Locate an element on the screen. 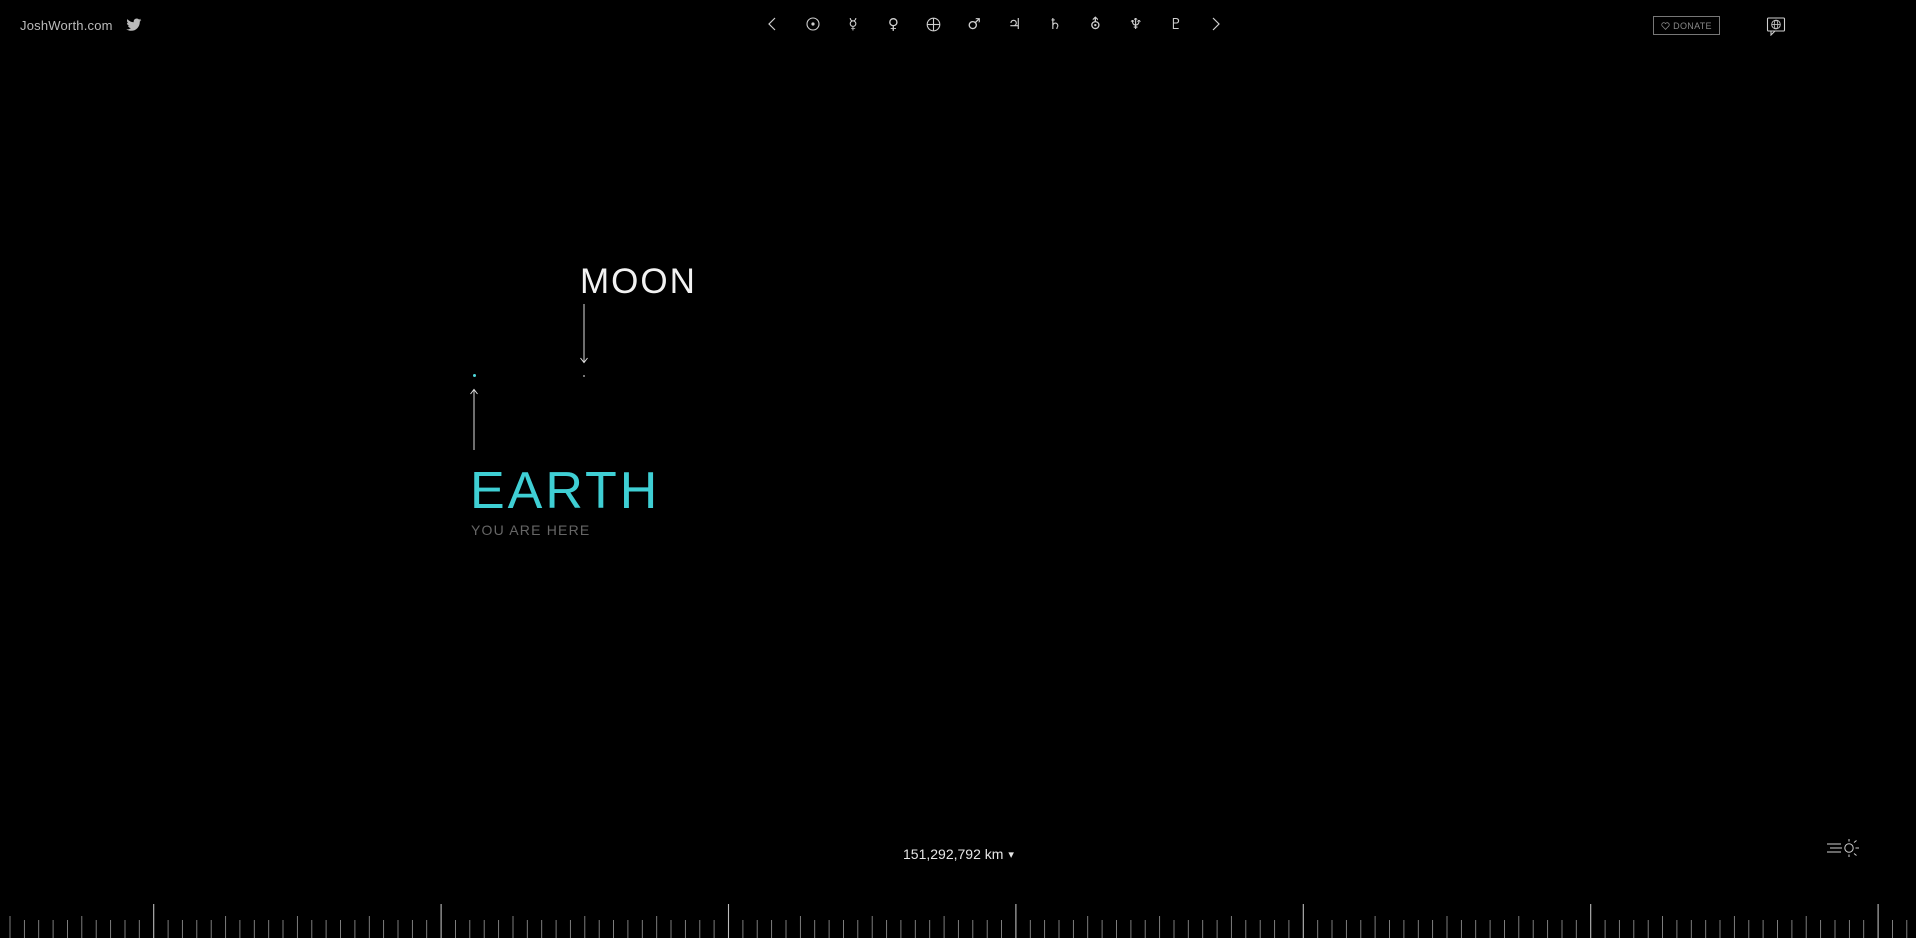  nav-neptune-button: ♆ is located at coordinates (1136, 24).